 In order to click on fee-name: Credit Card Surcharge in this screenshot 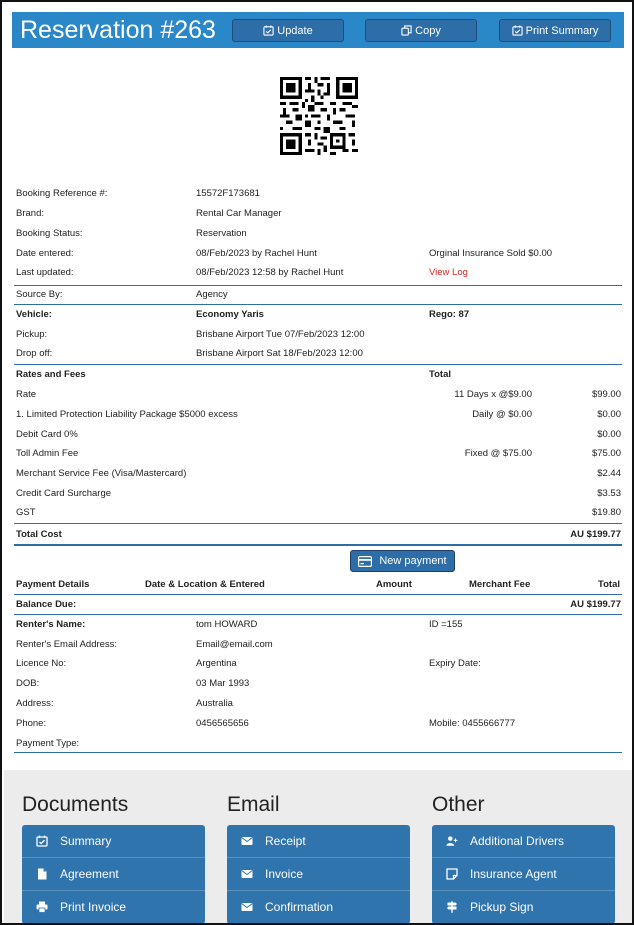, I will do `click(64, 493)`.